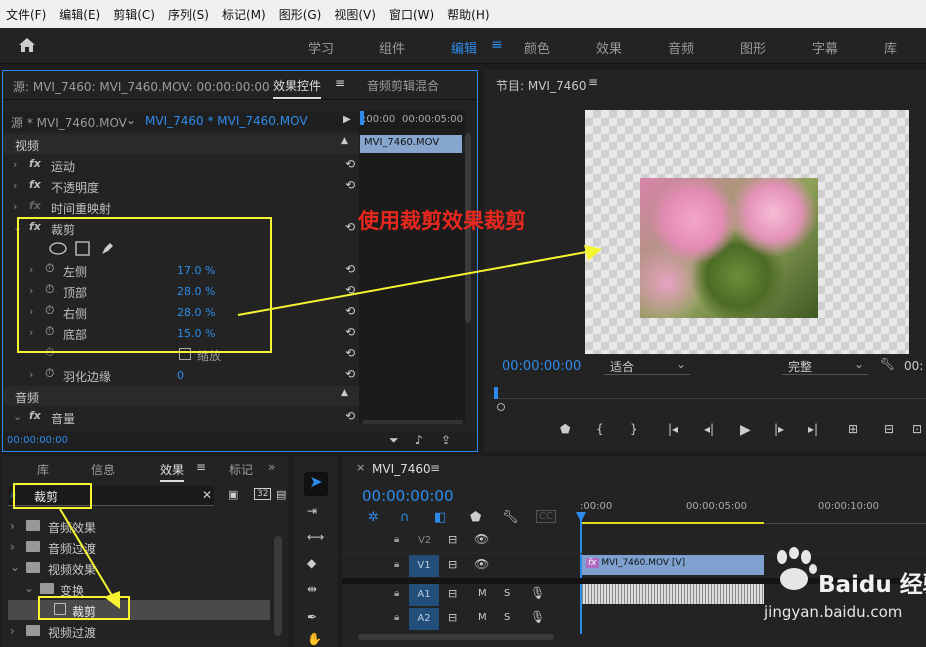  Describe the element at coordinates (79, 14) in the screenshot. I see `menu-edit: 编辑(E)` at that location.